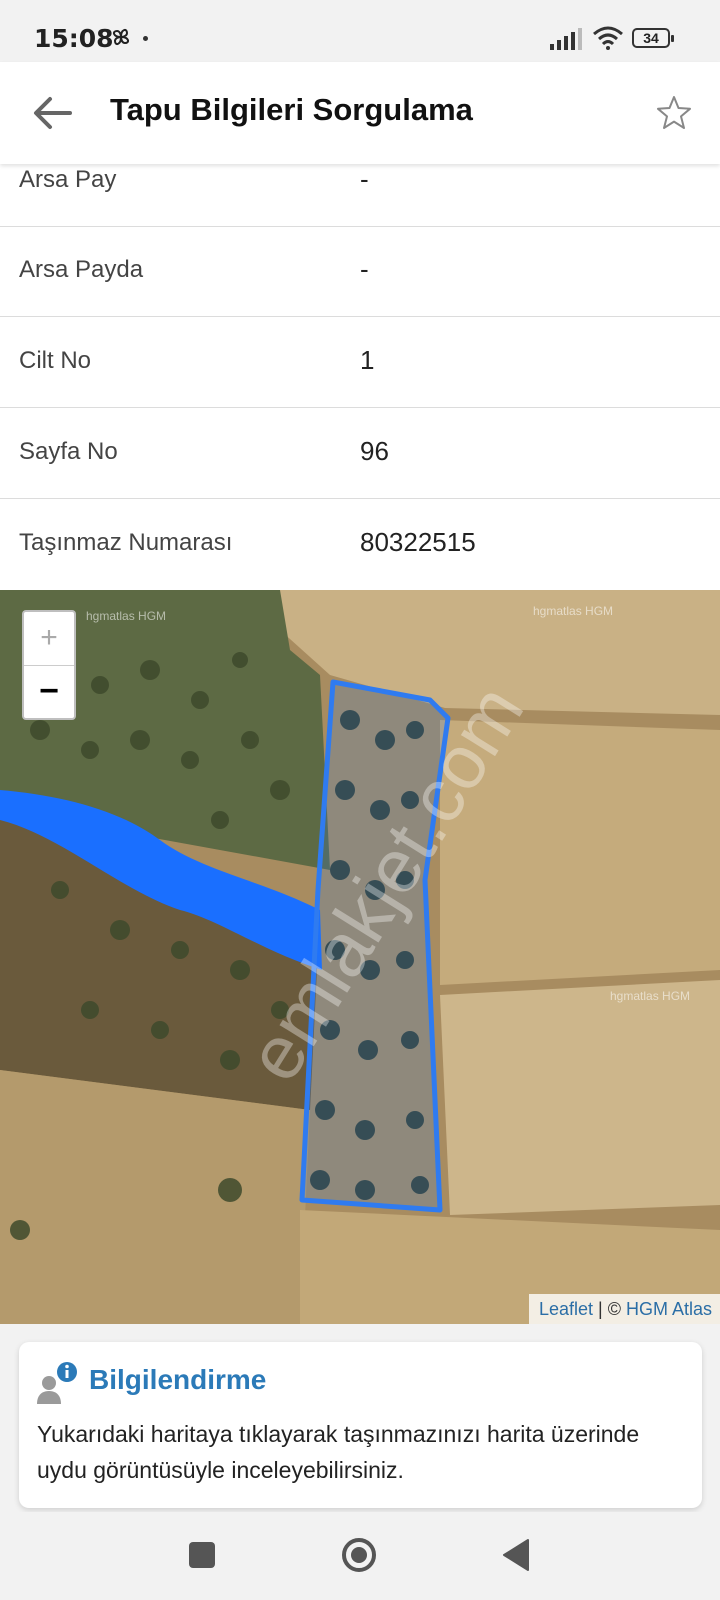 The image size is (720, 1600). Describe the element at coordinates (608, 38) in the screenshot. I see `wifi-icon` at that location.